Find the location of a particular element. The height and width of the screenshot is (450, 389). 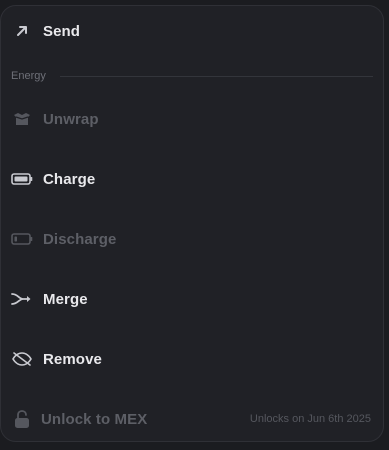

merge-label: Merge is located at coordinates (65, 299).